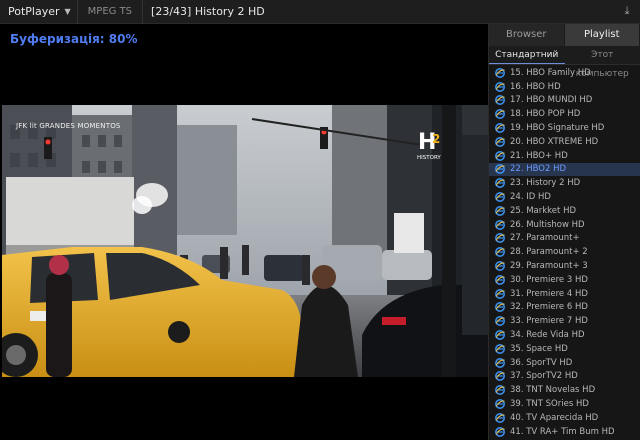  What do you see at coordinates (545, 114) in the screenshot?
I see `playlist-item-label: 18. HBO POP HD` at bounding box center [545, 114].